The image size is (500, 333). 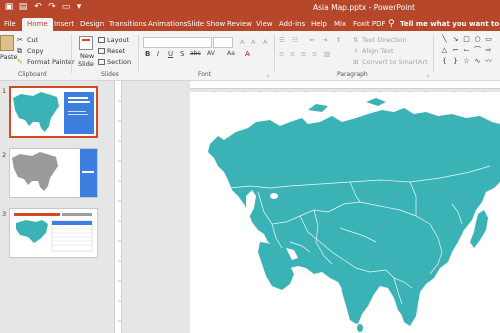 I want to click on undo-icon: ↶, so click(x=38, y=7).